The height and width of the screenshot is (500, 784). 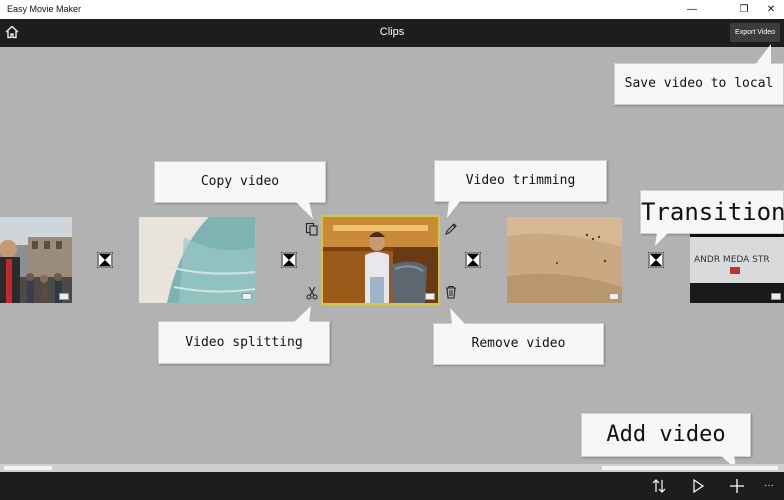 What do you see at coordinates (772, 486) in the screenshot?
I see `more-icon: ···` at bounding box center [772, 486].